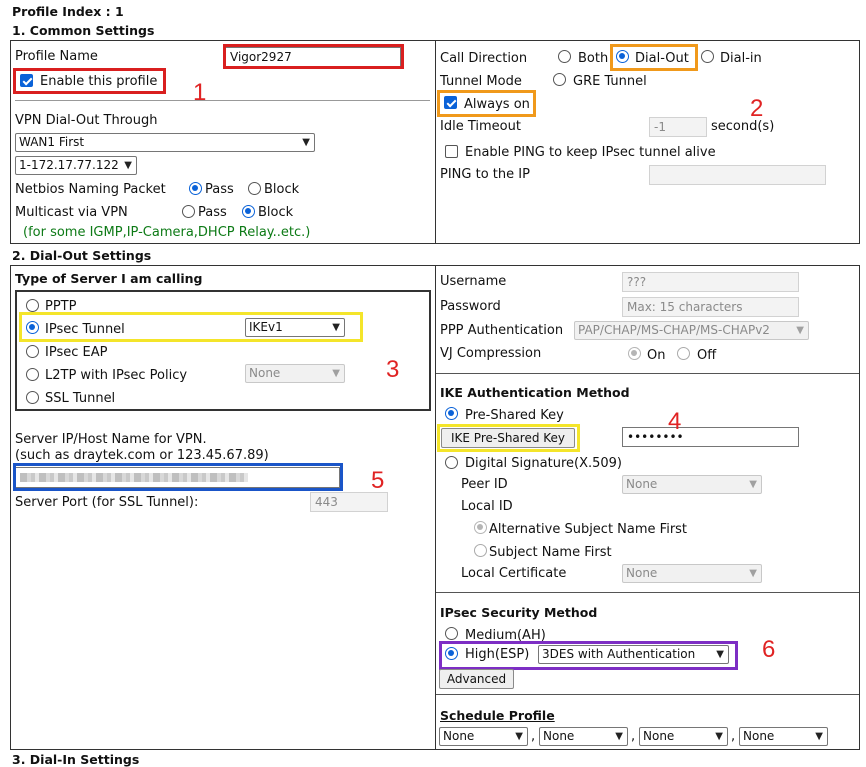  I want to click on local-cert-label: Local Certificate, so click(514, 573).